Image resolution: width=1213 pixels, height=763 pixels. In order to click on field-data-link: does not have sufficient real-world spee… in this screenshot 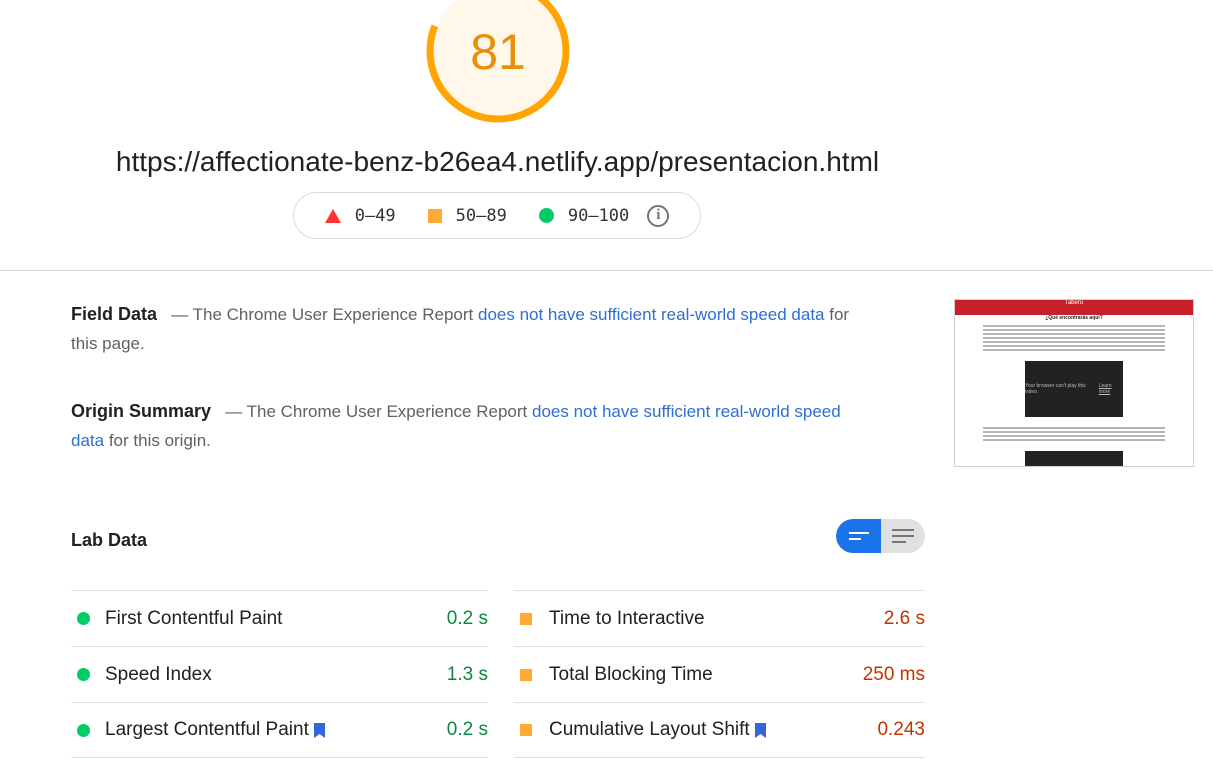, I will do `click(651, 314)`.